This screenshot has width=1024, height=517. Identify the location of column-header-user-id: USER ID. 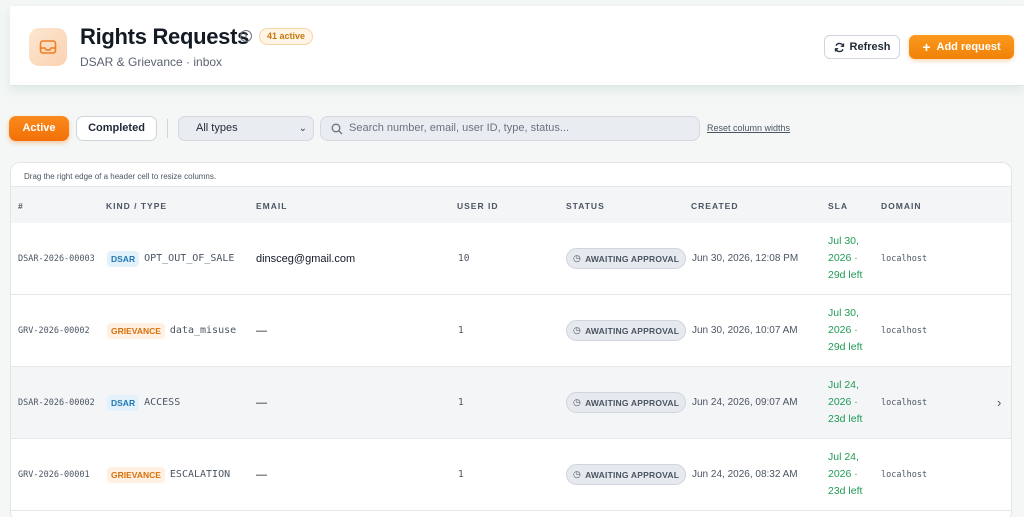
(477, 206).